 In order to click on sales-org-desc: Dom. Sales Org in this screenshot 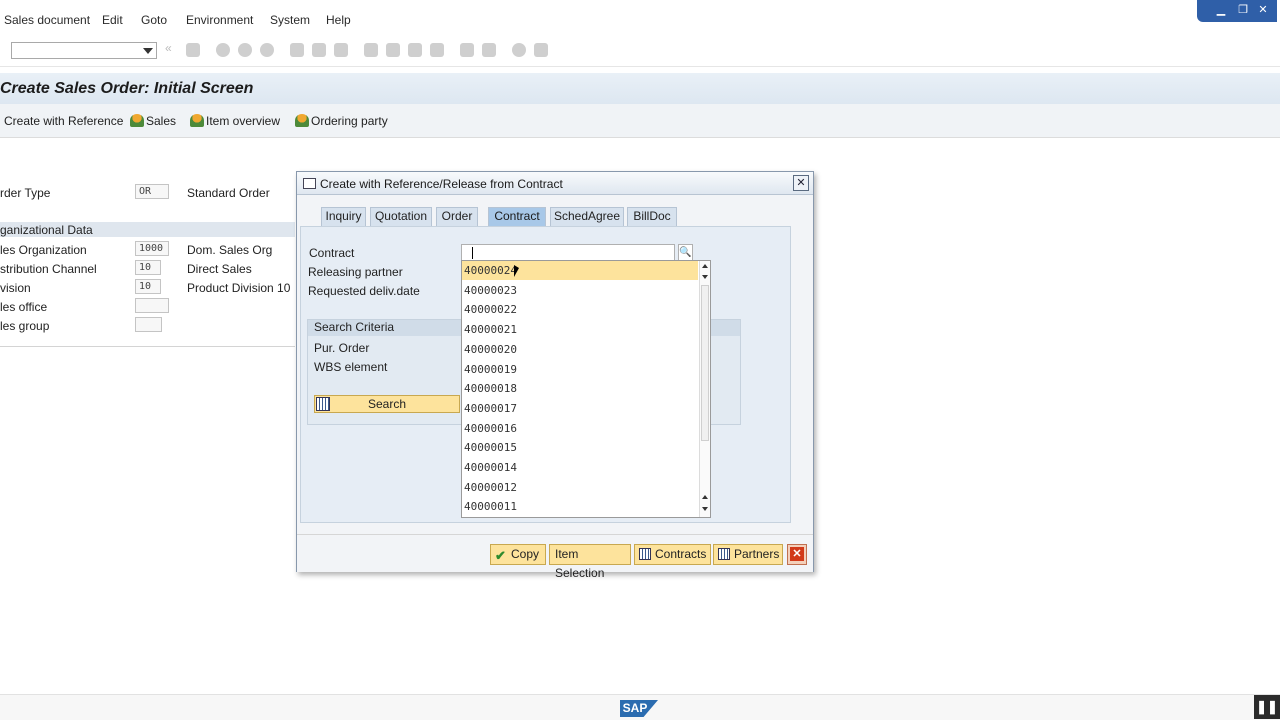, I will do `click(230, 250)`.